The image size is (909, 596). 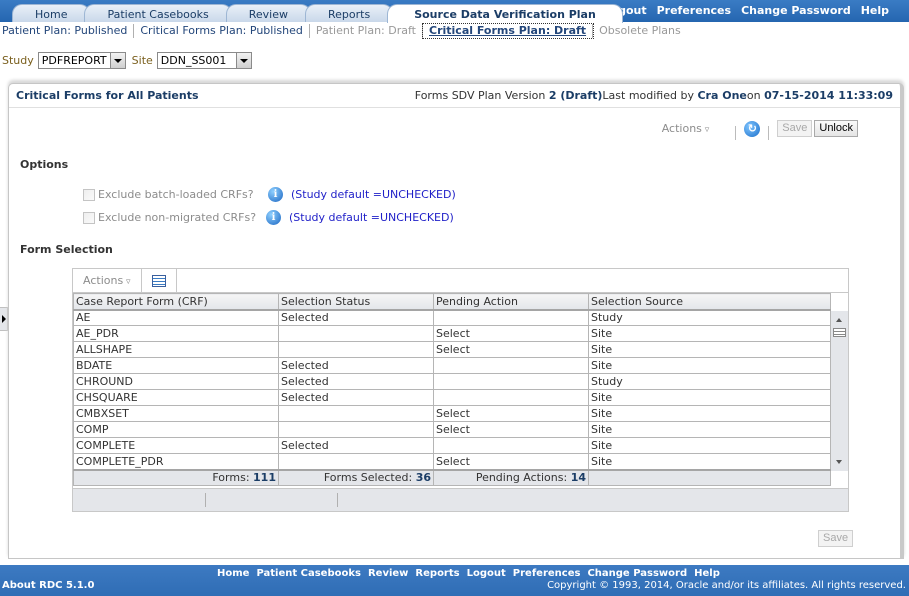 I want to click on table-row: COMPLETE_PDR Select Site, so click(x=452, y=461).